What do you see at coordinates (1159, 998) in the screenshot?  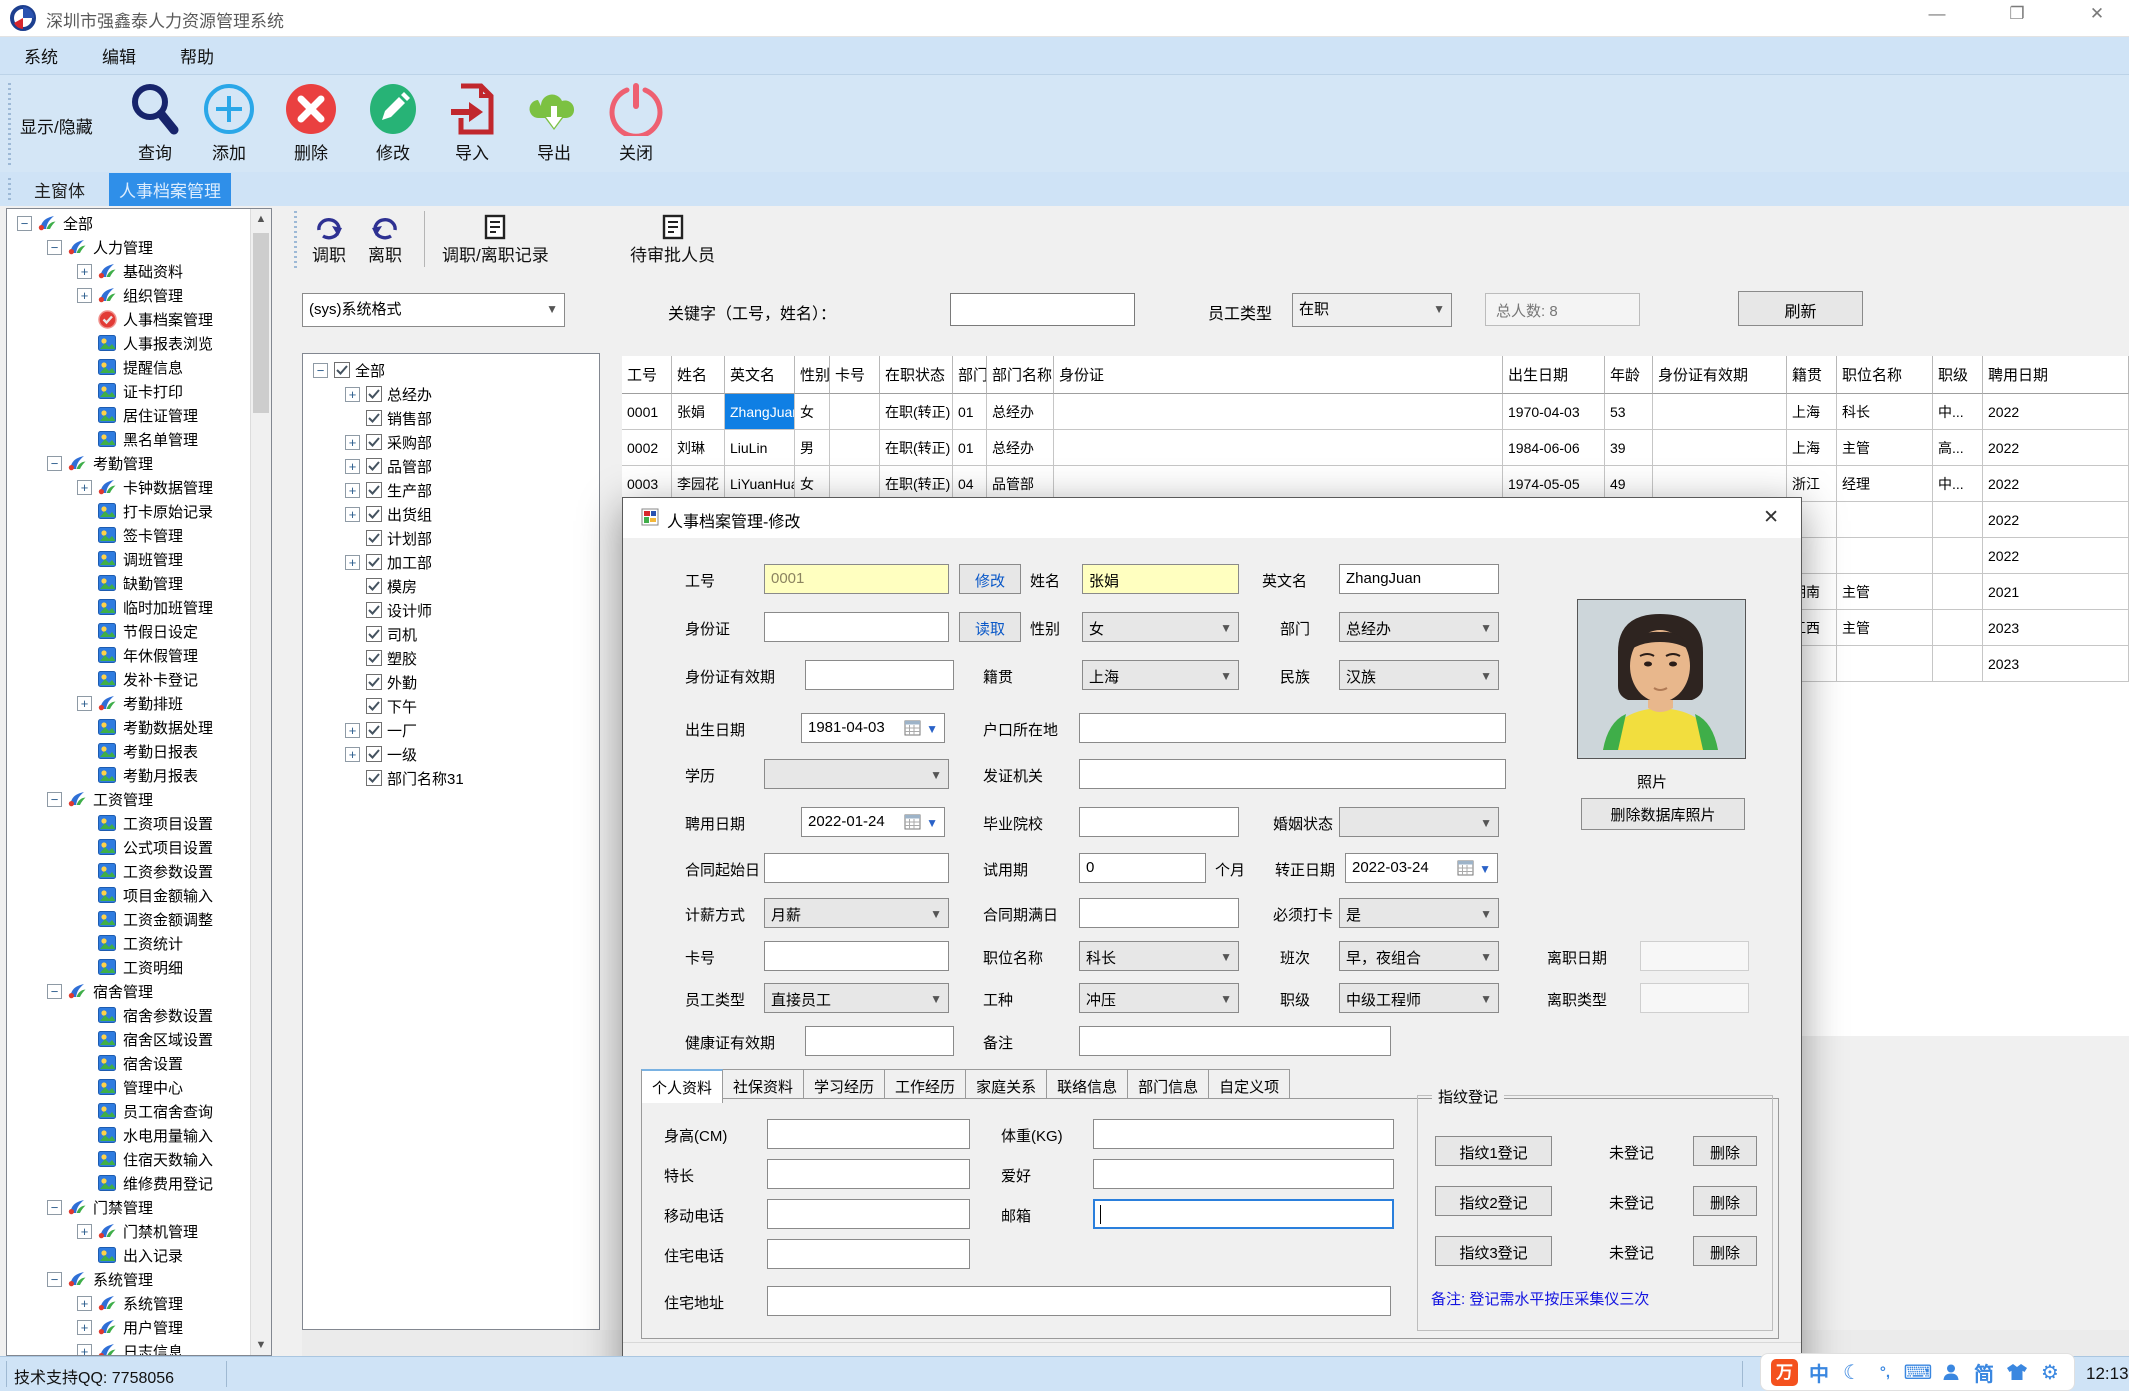 I see `field-work_type: 冲压 ▼` at bounding box center [1159, 998].